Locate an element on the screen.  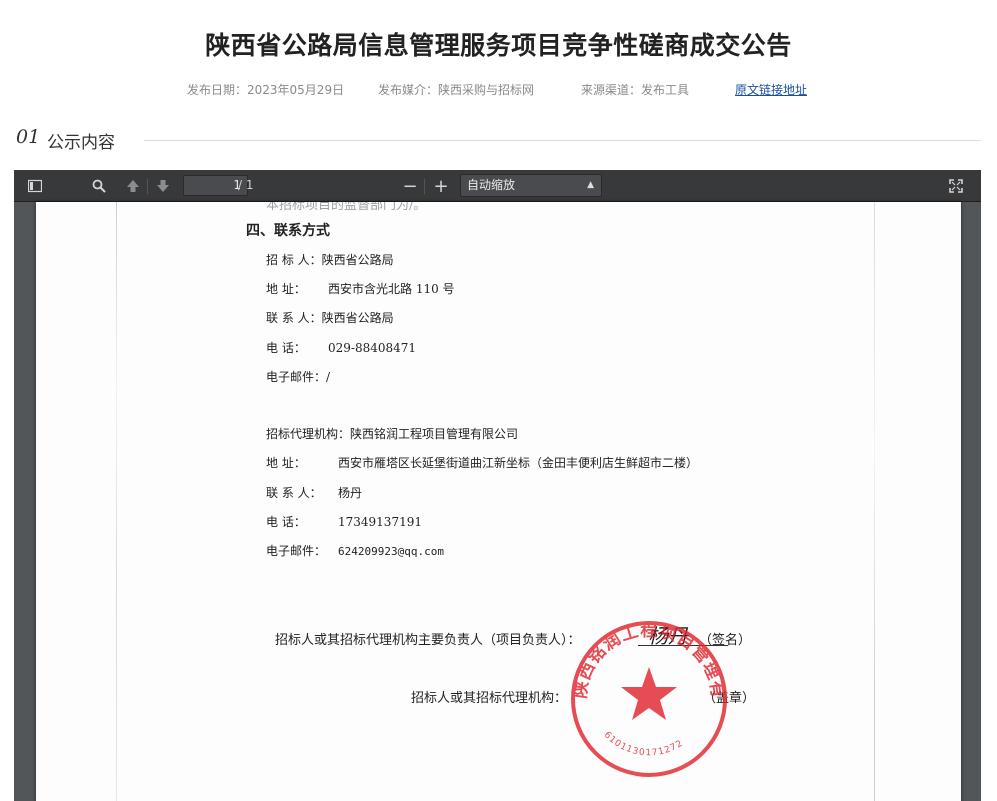
publish-media: 发布媒介：陕西采购与招标网 is located at coordinates (456, 90).